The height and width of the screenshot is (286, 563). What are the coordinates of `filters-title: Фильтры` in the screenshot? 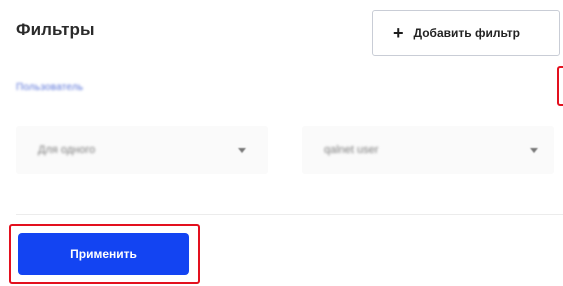 It's located at (55, 29).